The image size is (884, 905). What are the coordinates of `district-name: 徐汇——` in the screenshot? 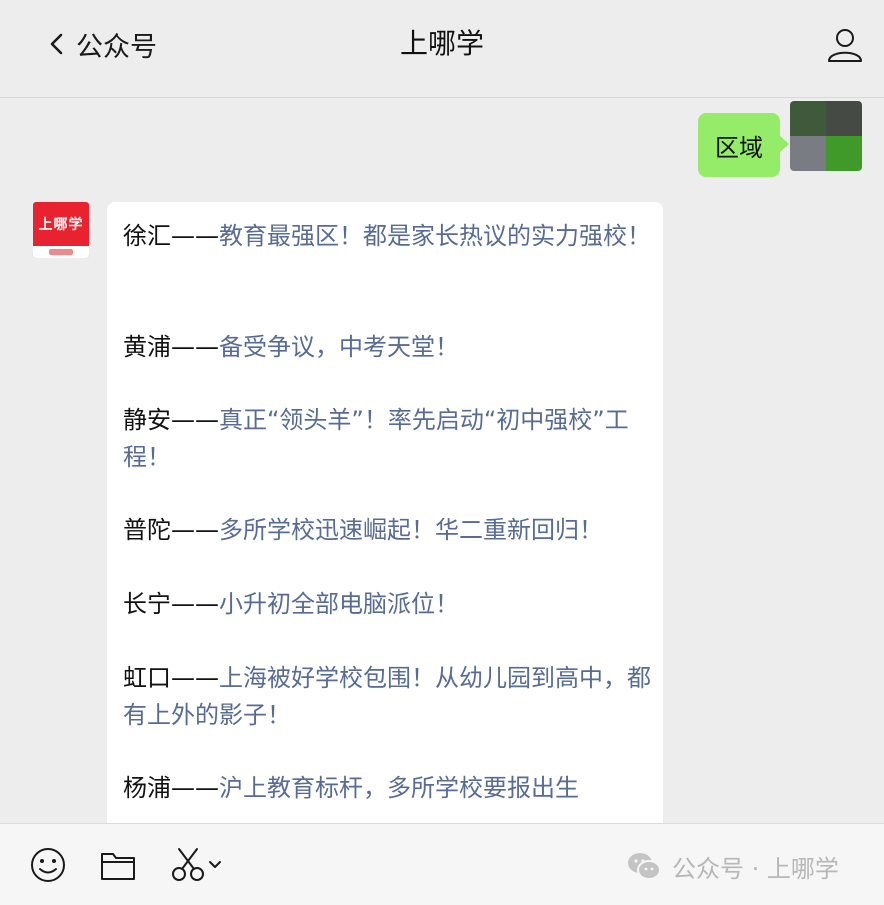 It's located at (171, 236).